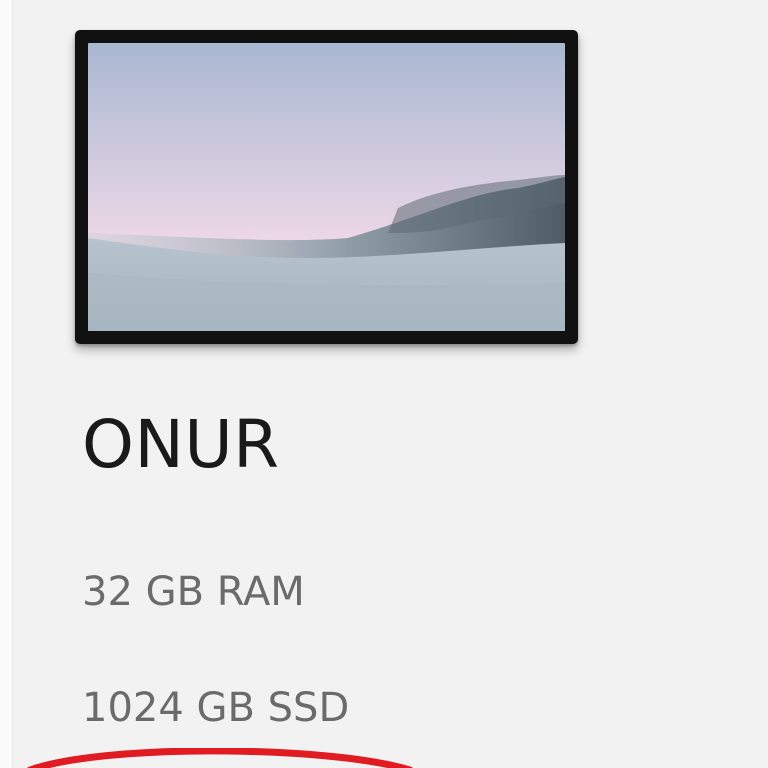 The image size is (768, 768). I want to click on ram-spec: 32 GB RAM, so click(193, 592).